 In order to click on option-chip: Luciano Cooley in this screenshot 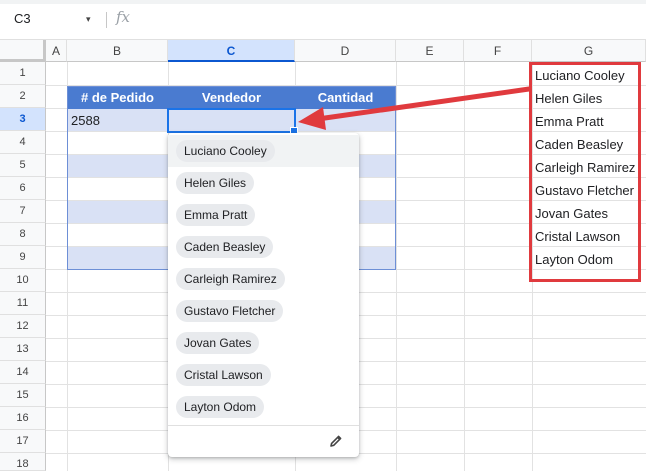, I will do `click(225, 151)`.